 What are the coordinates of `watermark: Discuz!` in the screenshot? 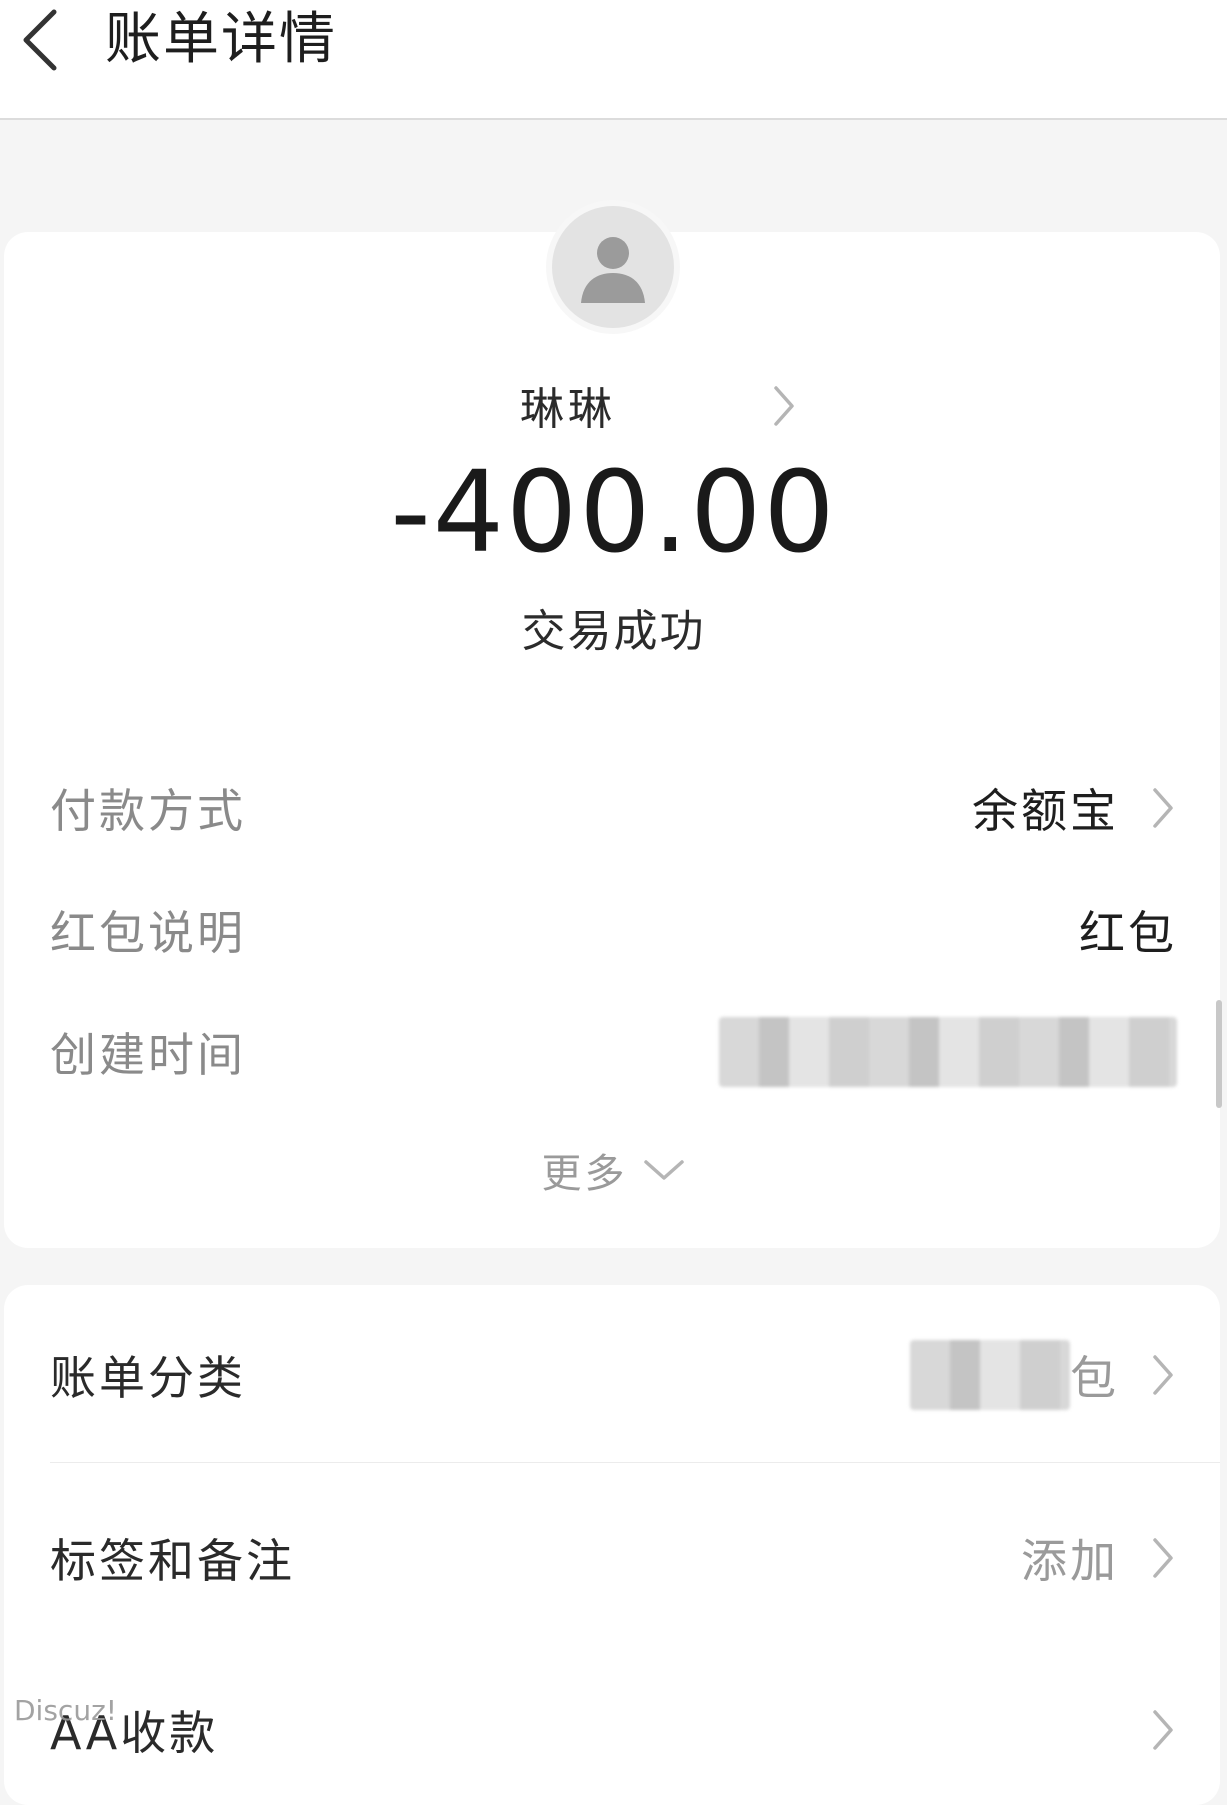 It's located at (65, 1710).